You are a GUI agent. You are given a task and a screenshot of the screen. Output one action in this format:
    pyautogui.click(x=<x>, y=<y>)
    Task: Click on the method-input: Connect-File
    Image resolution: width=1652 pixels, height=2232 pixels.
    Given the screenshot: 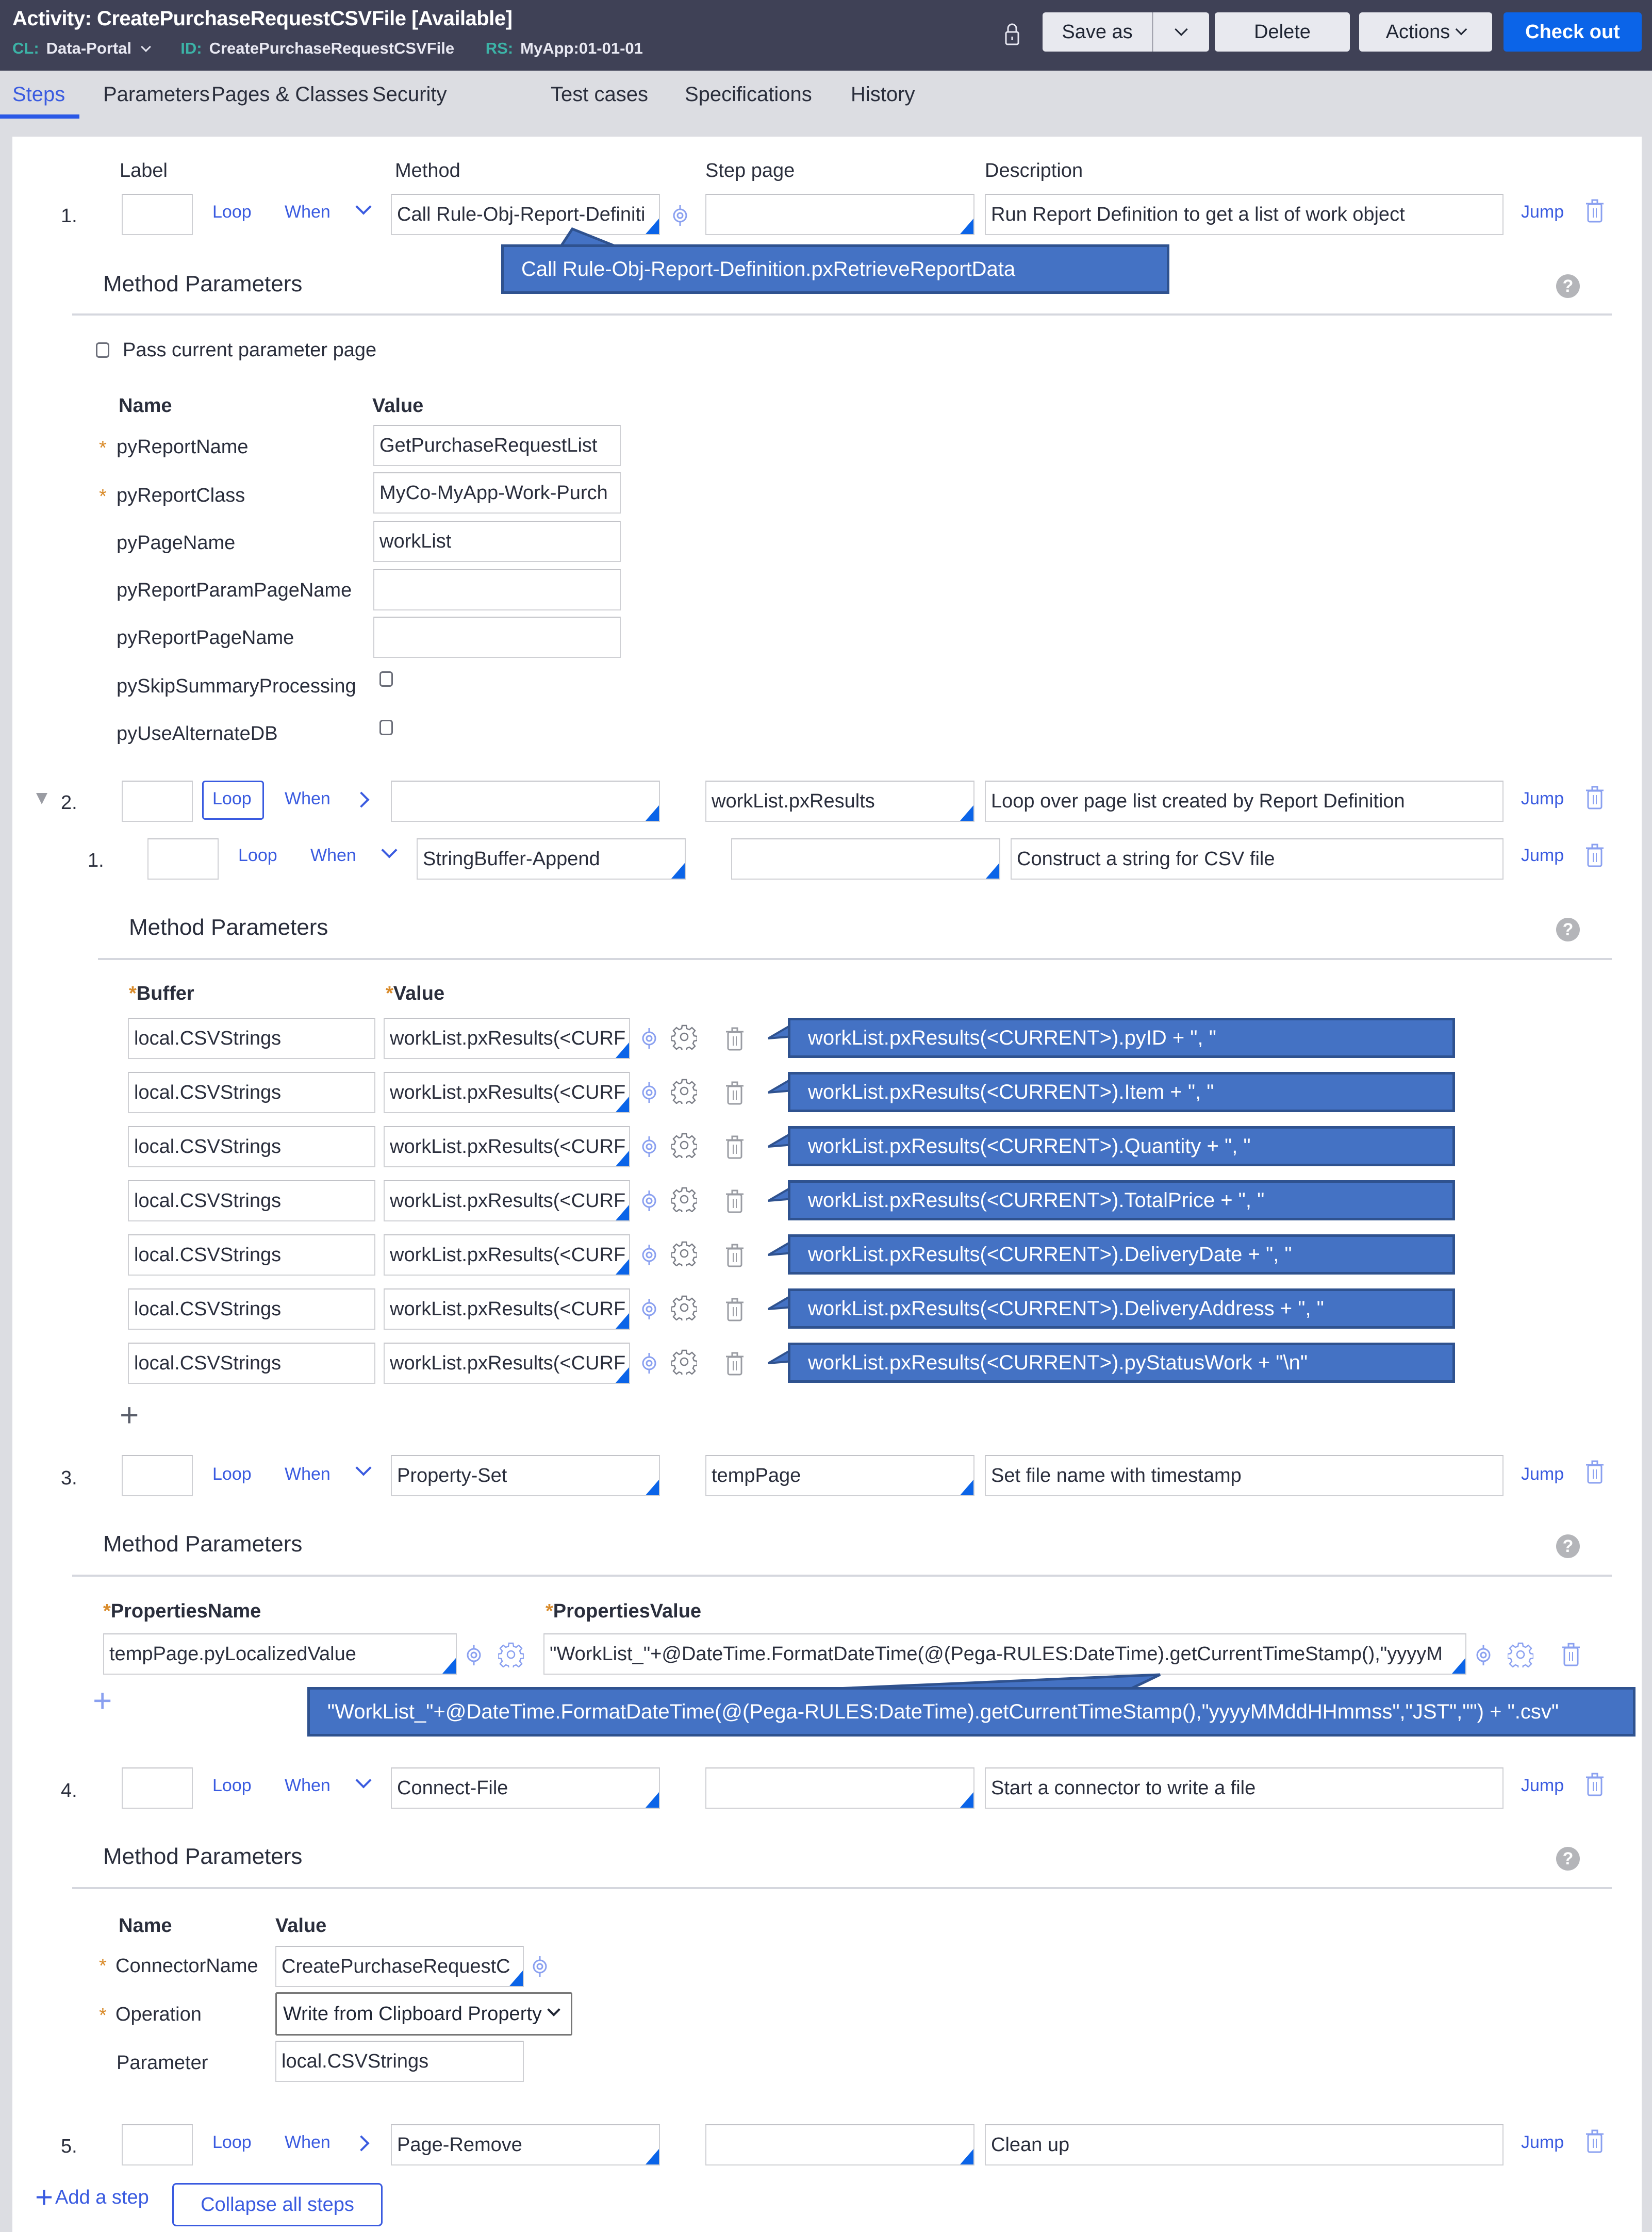 What is the action you would take?
    pyautogui.click(x=525, y=1788)
    